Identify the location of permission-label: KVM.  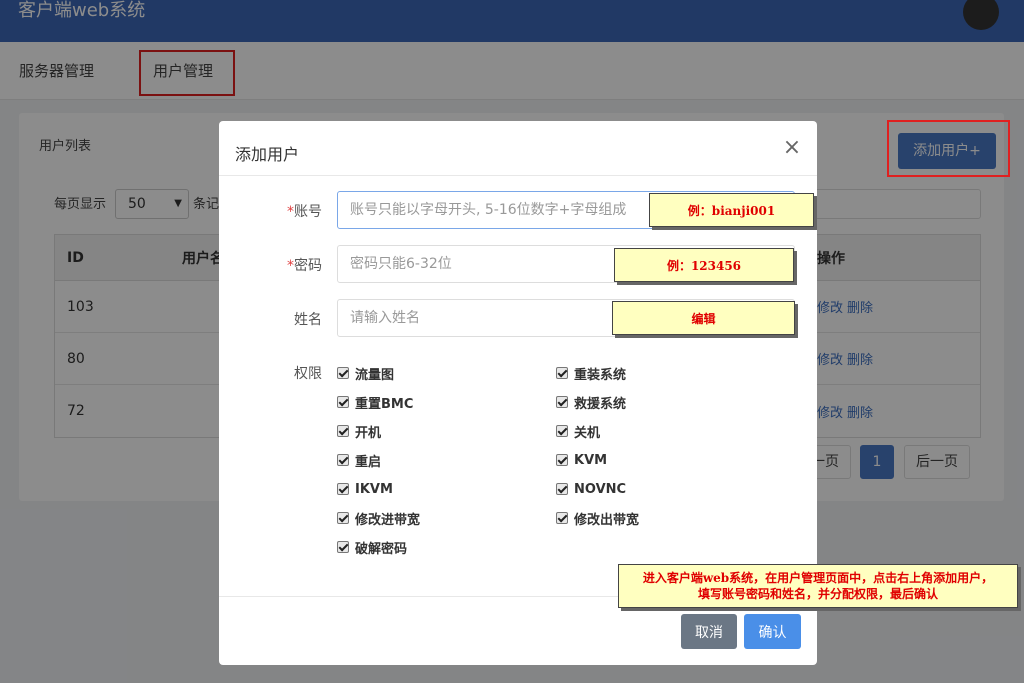
(591, 460).